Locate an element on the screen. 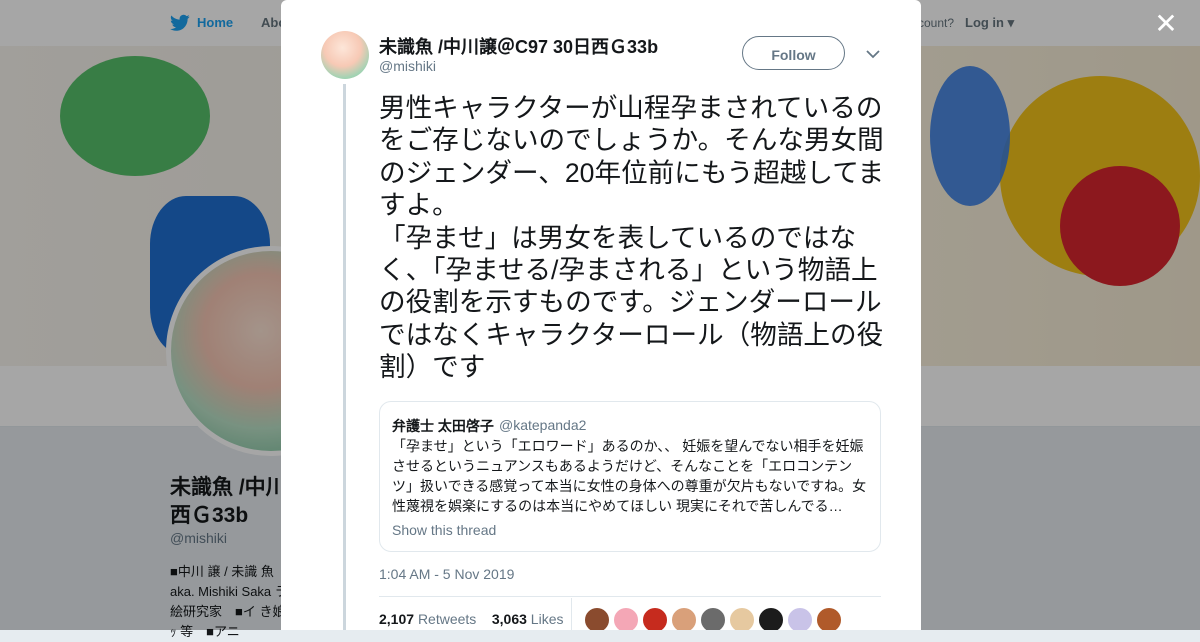 Image resolution: width=1200 pixels, height=642 pixels. thread-line is located at coordinates (344, 357).